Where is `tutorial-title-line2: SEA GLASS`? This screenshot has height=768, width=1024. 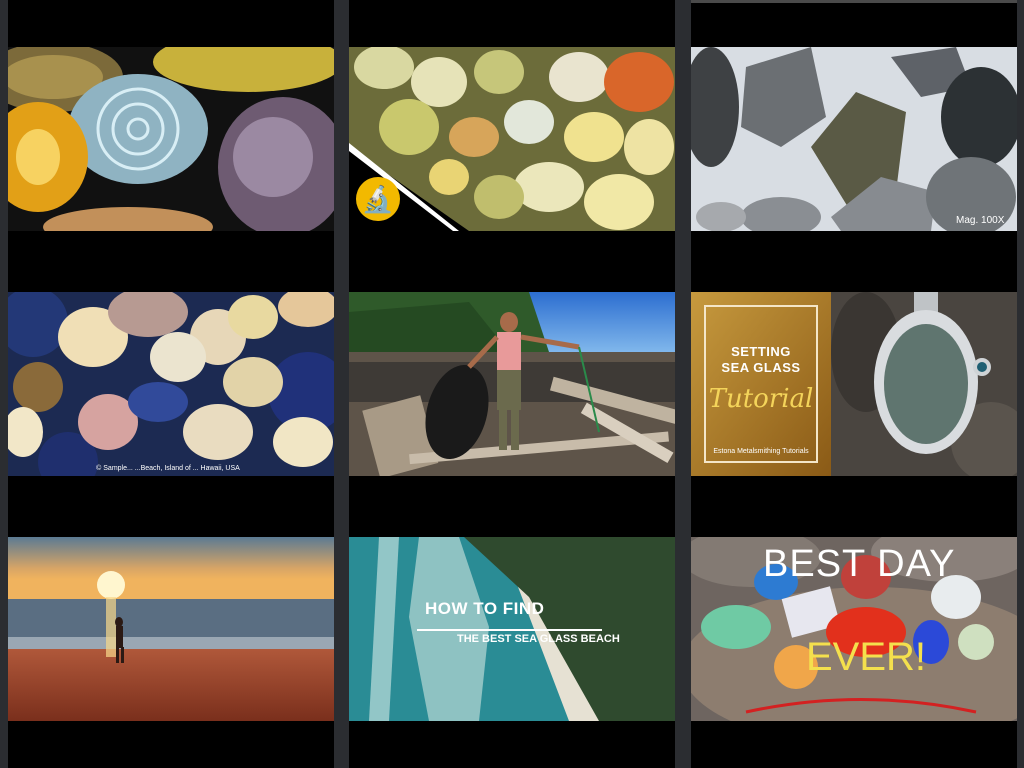 tutorial-title-line2: SEA GLASS is located at coordinates (761, 367).